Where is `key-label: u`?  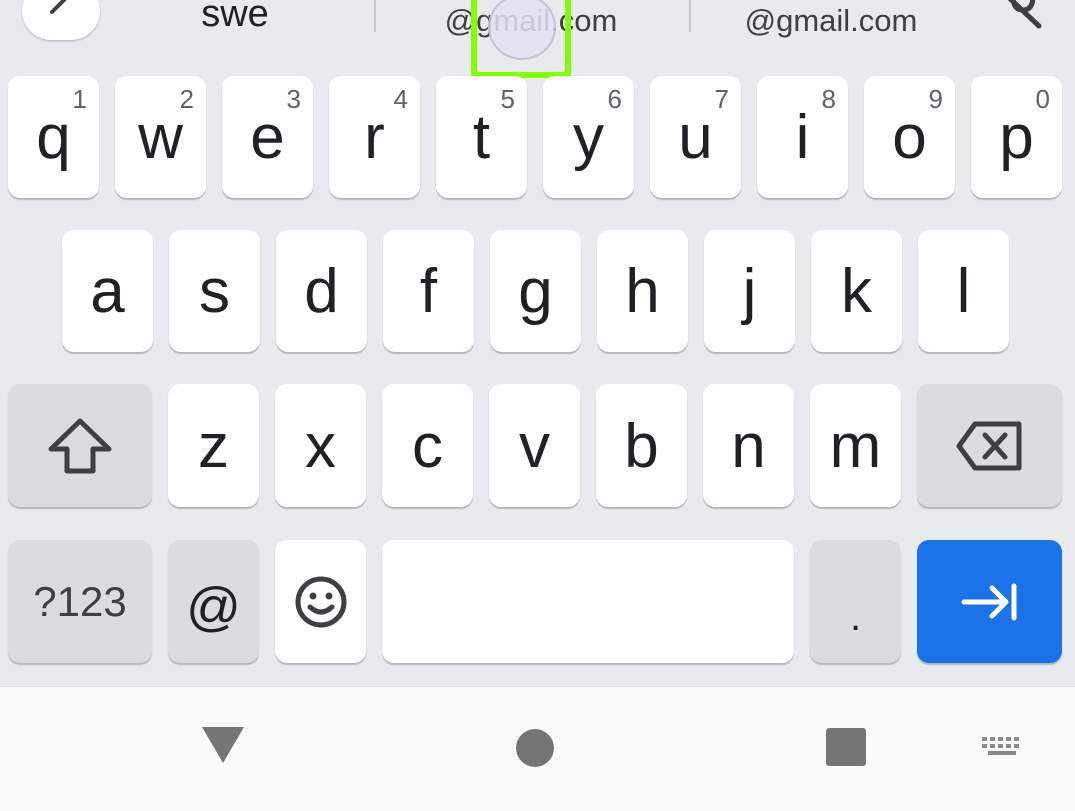 key-label: u is located at coordinates (695, 137).